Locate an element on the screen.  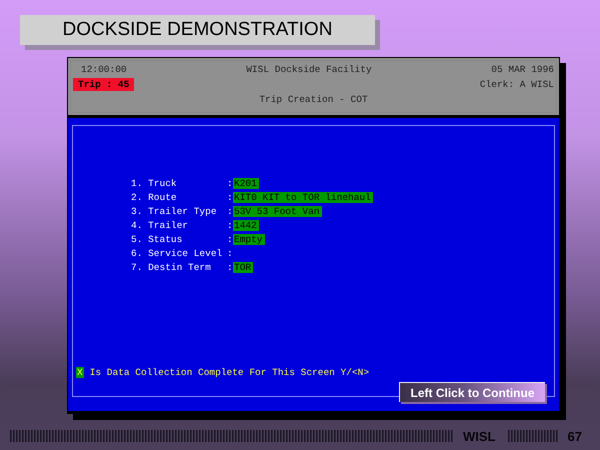
field-value: TOR is located at coordinates (243, 267).